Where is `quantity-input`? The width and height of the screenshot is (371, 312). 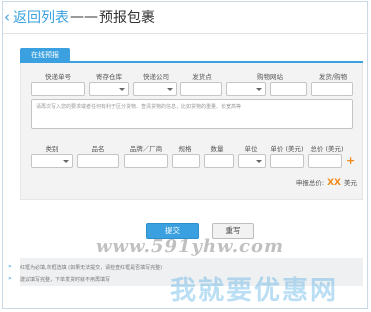 quantity-input is located at coordinates (219, 161).